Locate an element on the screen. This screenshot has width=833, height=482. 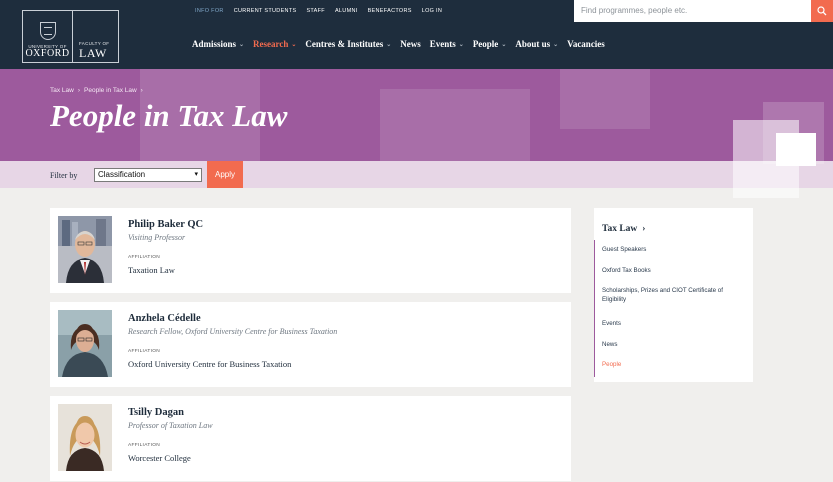
utility-alumni: ALUMNI is located at coordinates (346, 11).